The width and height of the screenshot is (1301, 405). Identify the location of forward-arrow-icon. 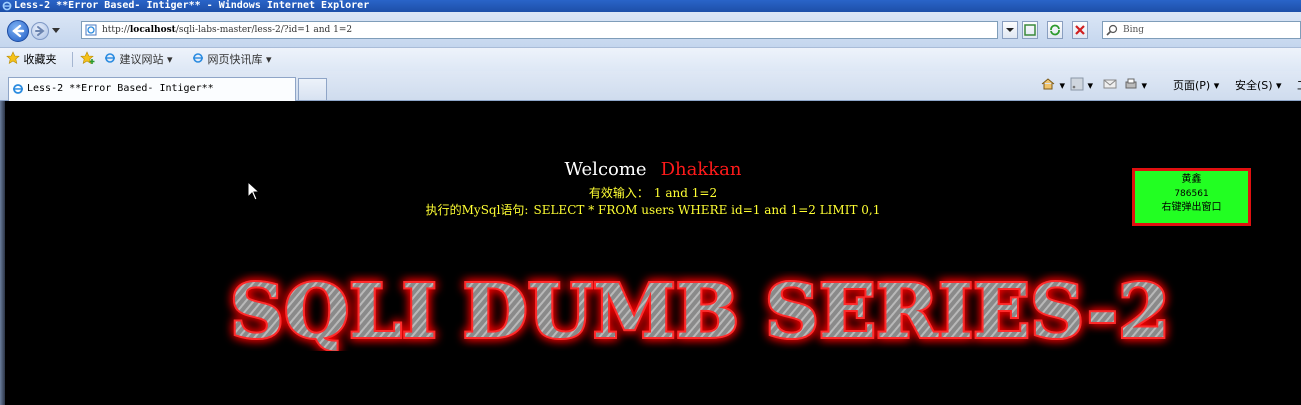
(40, 31).